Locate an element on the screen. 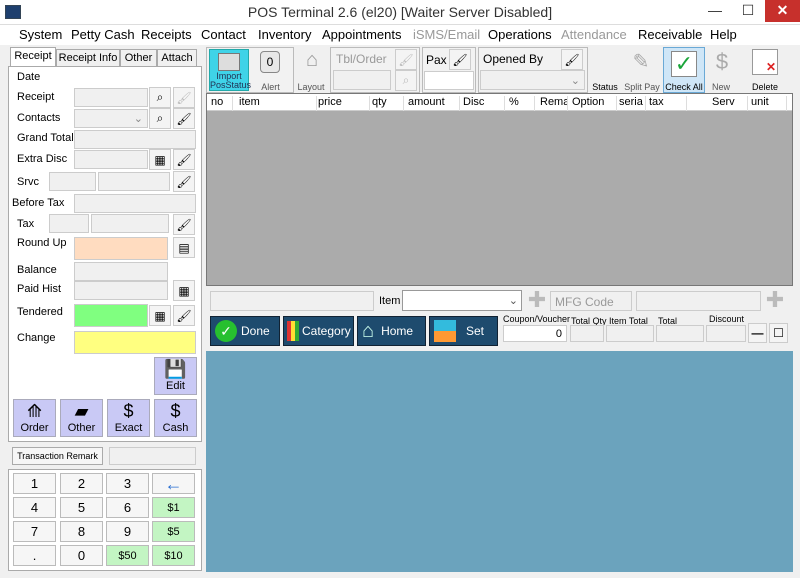 This screenshot has width=800, height=578. close-button: ✕ is located at coordinates (782, 11).